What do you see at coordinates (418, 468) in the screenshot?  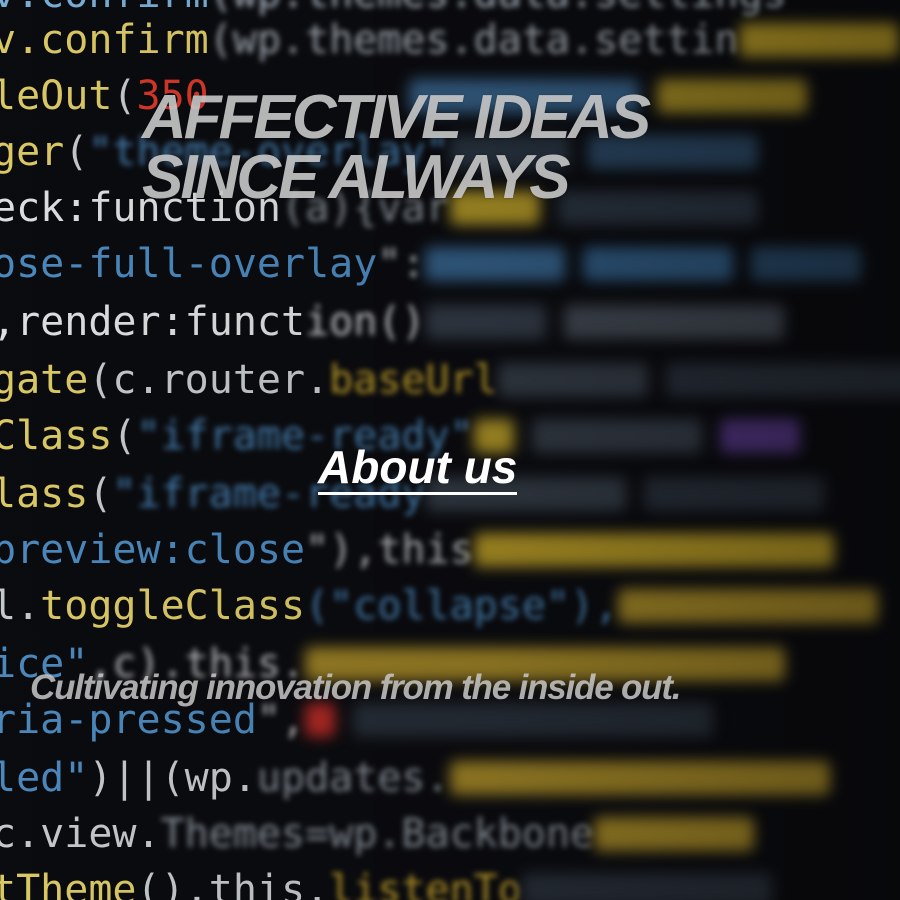 I see `about-us-link: About us` at bounding box center [418, 468].